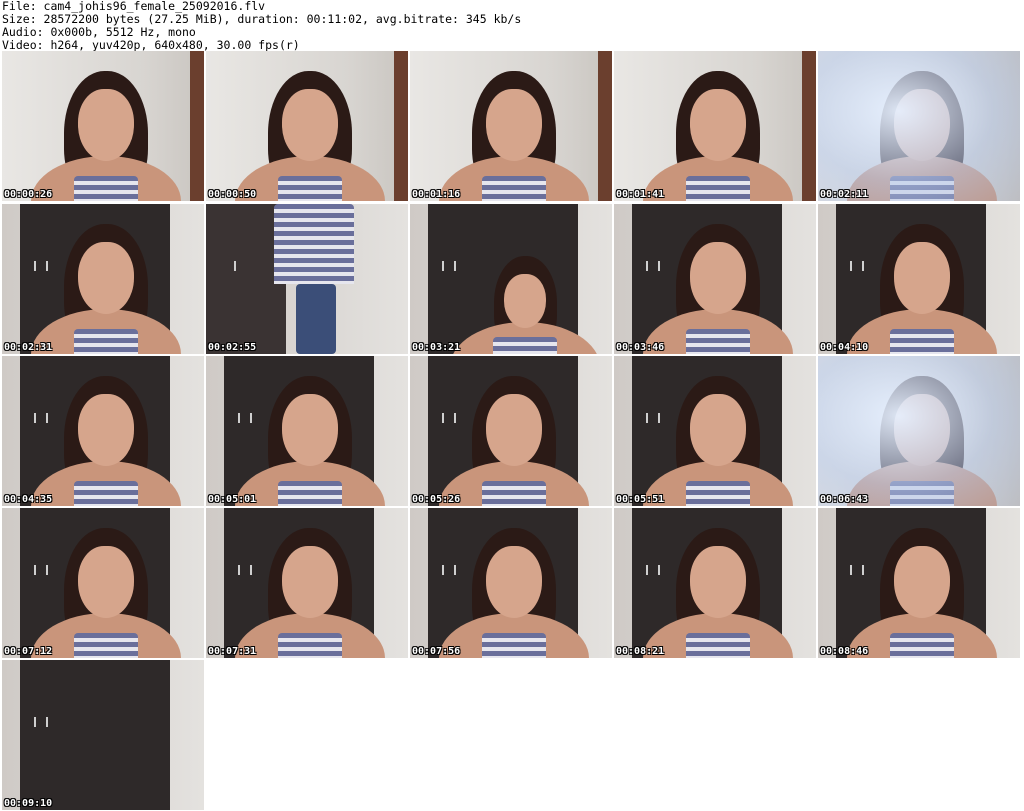  What do you see at coordinates (436, 347) in the screenshot?
I see `timestamp: 00:03:21` at bounding box center [436, 347].